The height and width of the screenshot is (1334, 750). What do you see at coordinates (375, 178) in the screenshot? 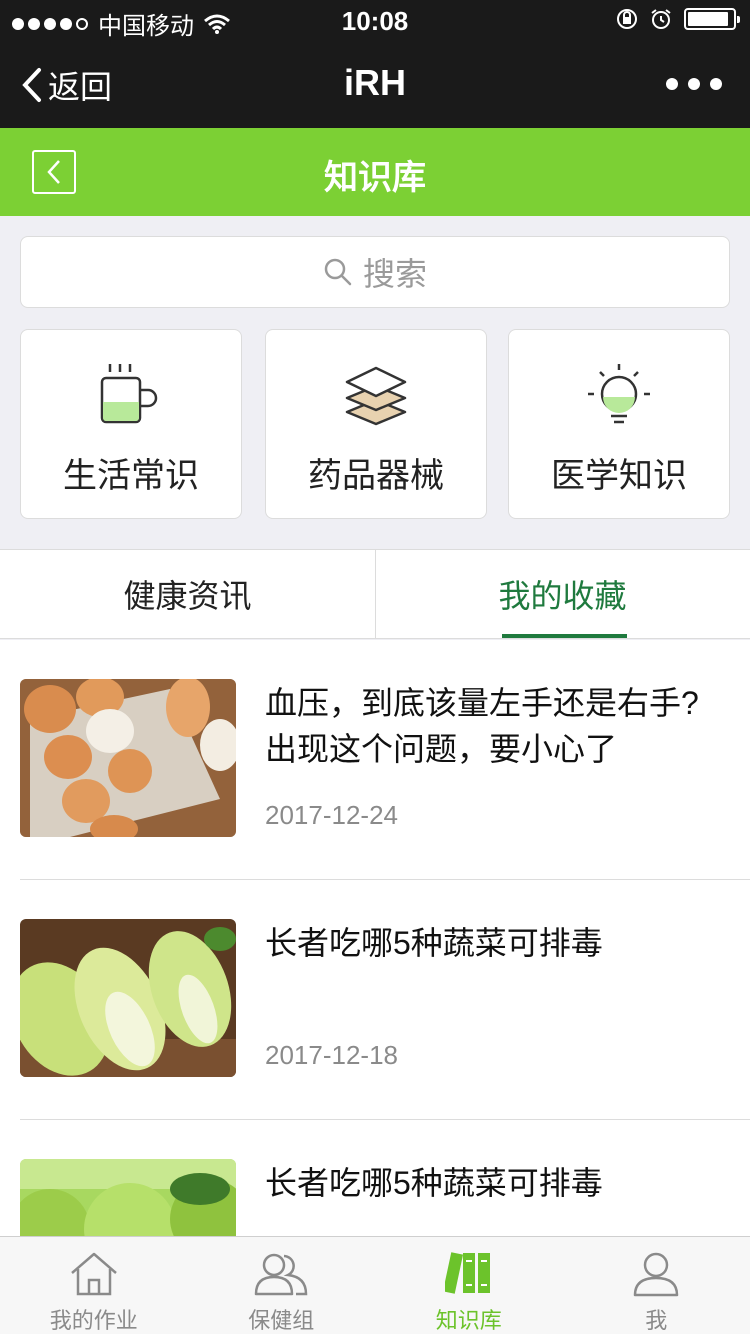
I see `page-title: 知识库` at bounding box center [375, 178].